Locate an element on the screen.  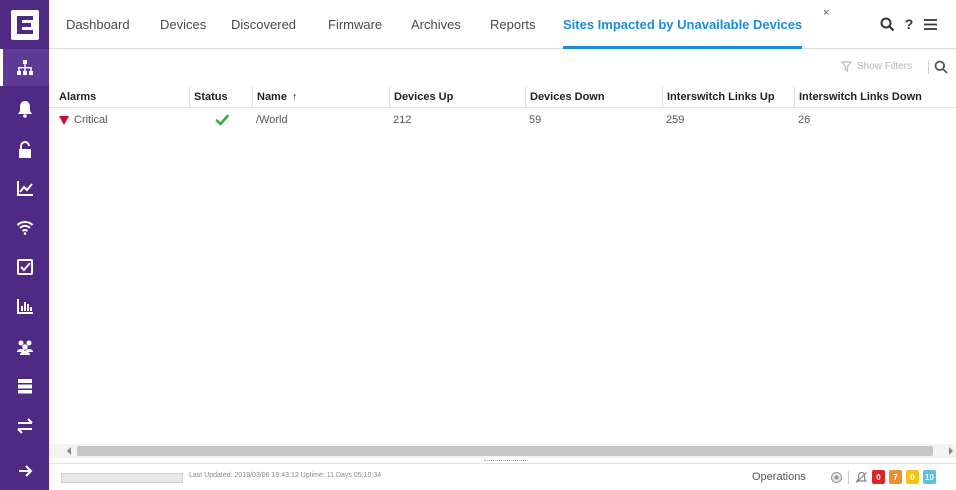
grid-search-button is located at coordinates (941, 67).